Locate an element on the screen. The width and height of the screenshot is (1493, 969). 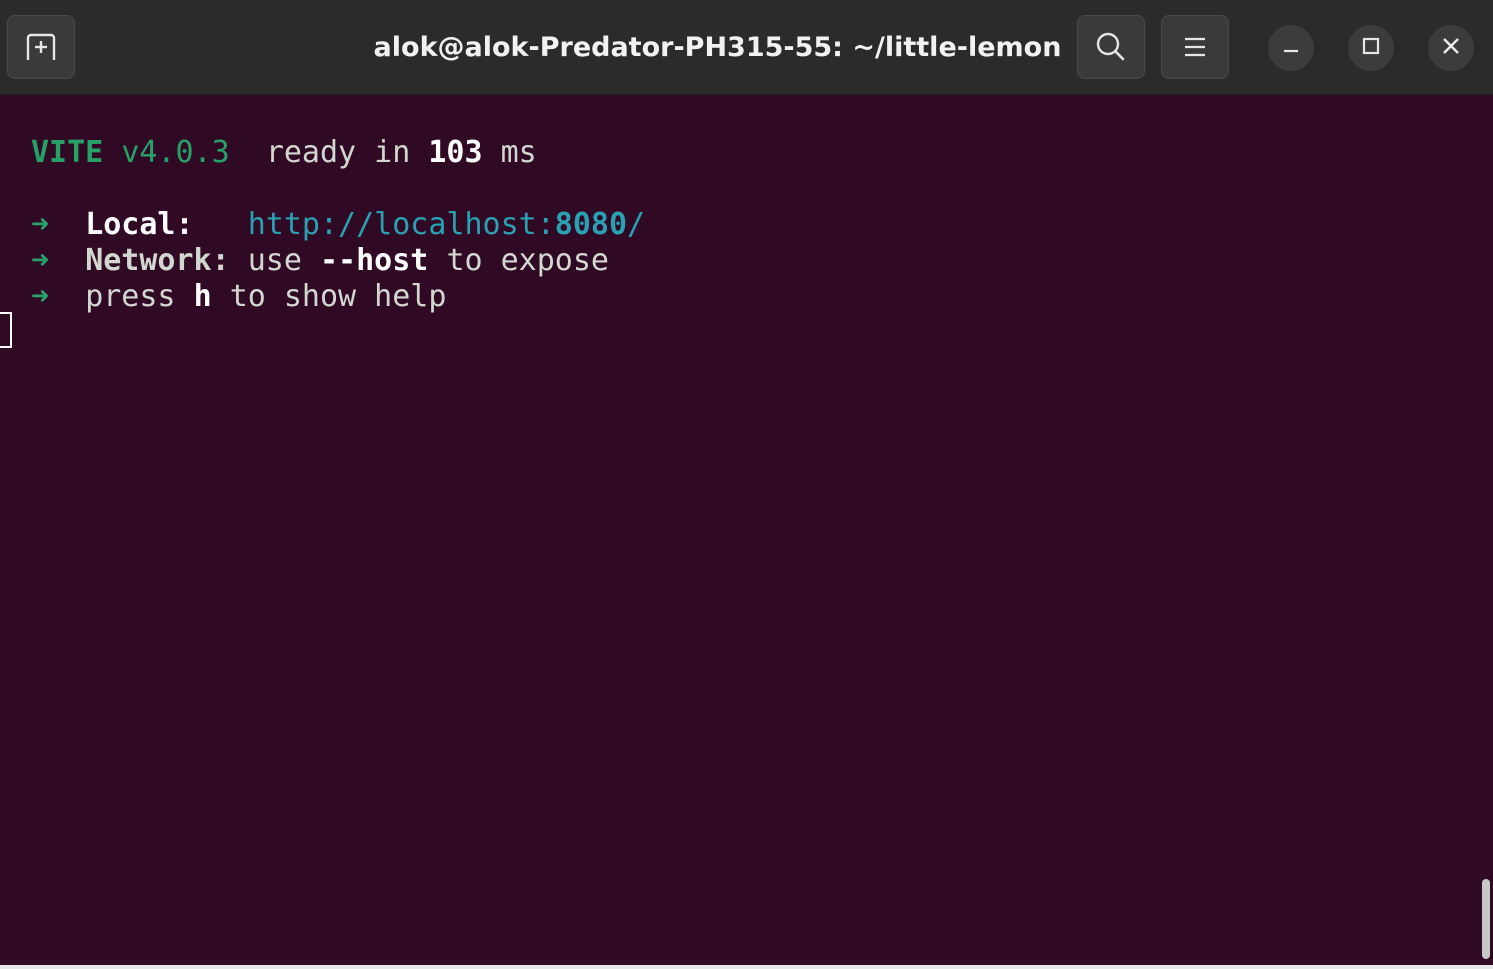
vite-version: v4.0.3 is located at coordinates (175, 152).